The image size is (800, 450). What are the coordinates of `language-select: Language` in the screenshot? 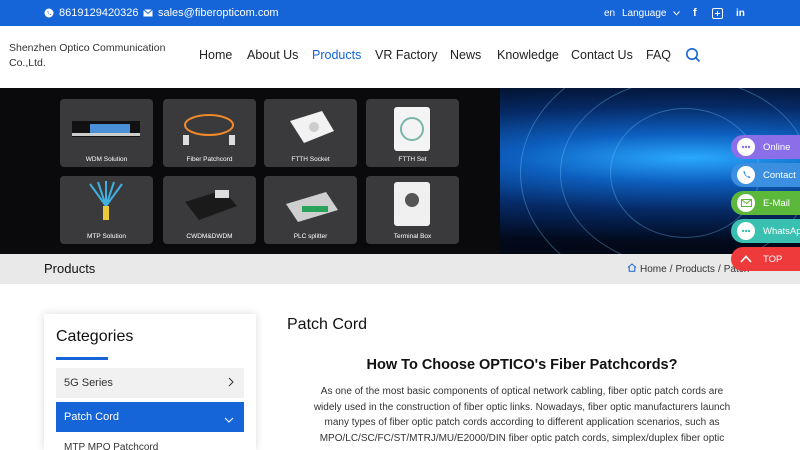 It's located at (651, 13).